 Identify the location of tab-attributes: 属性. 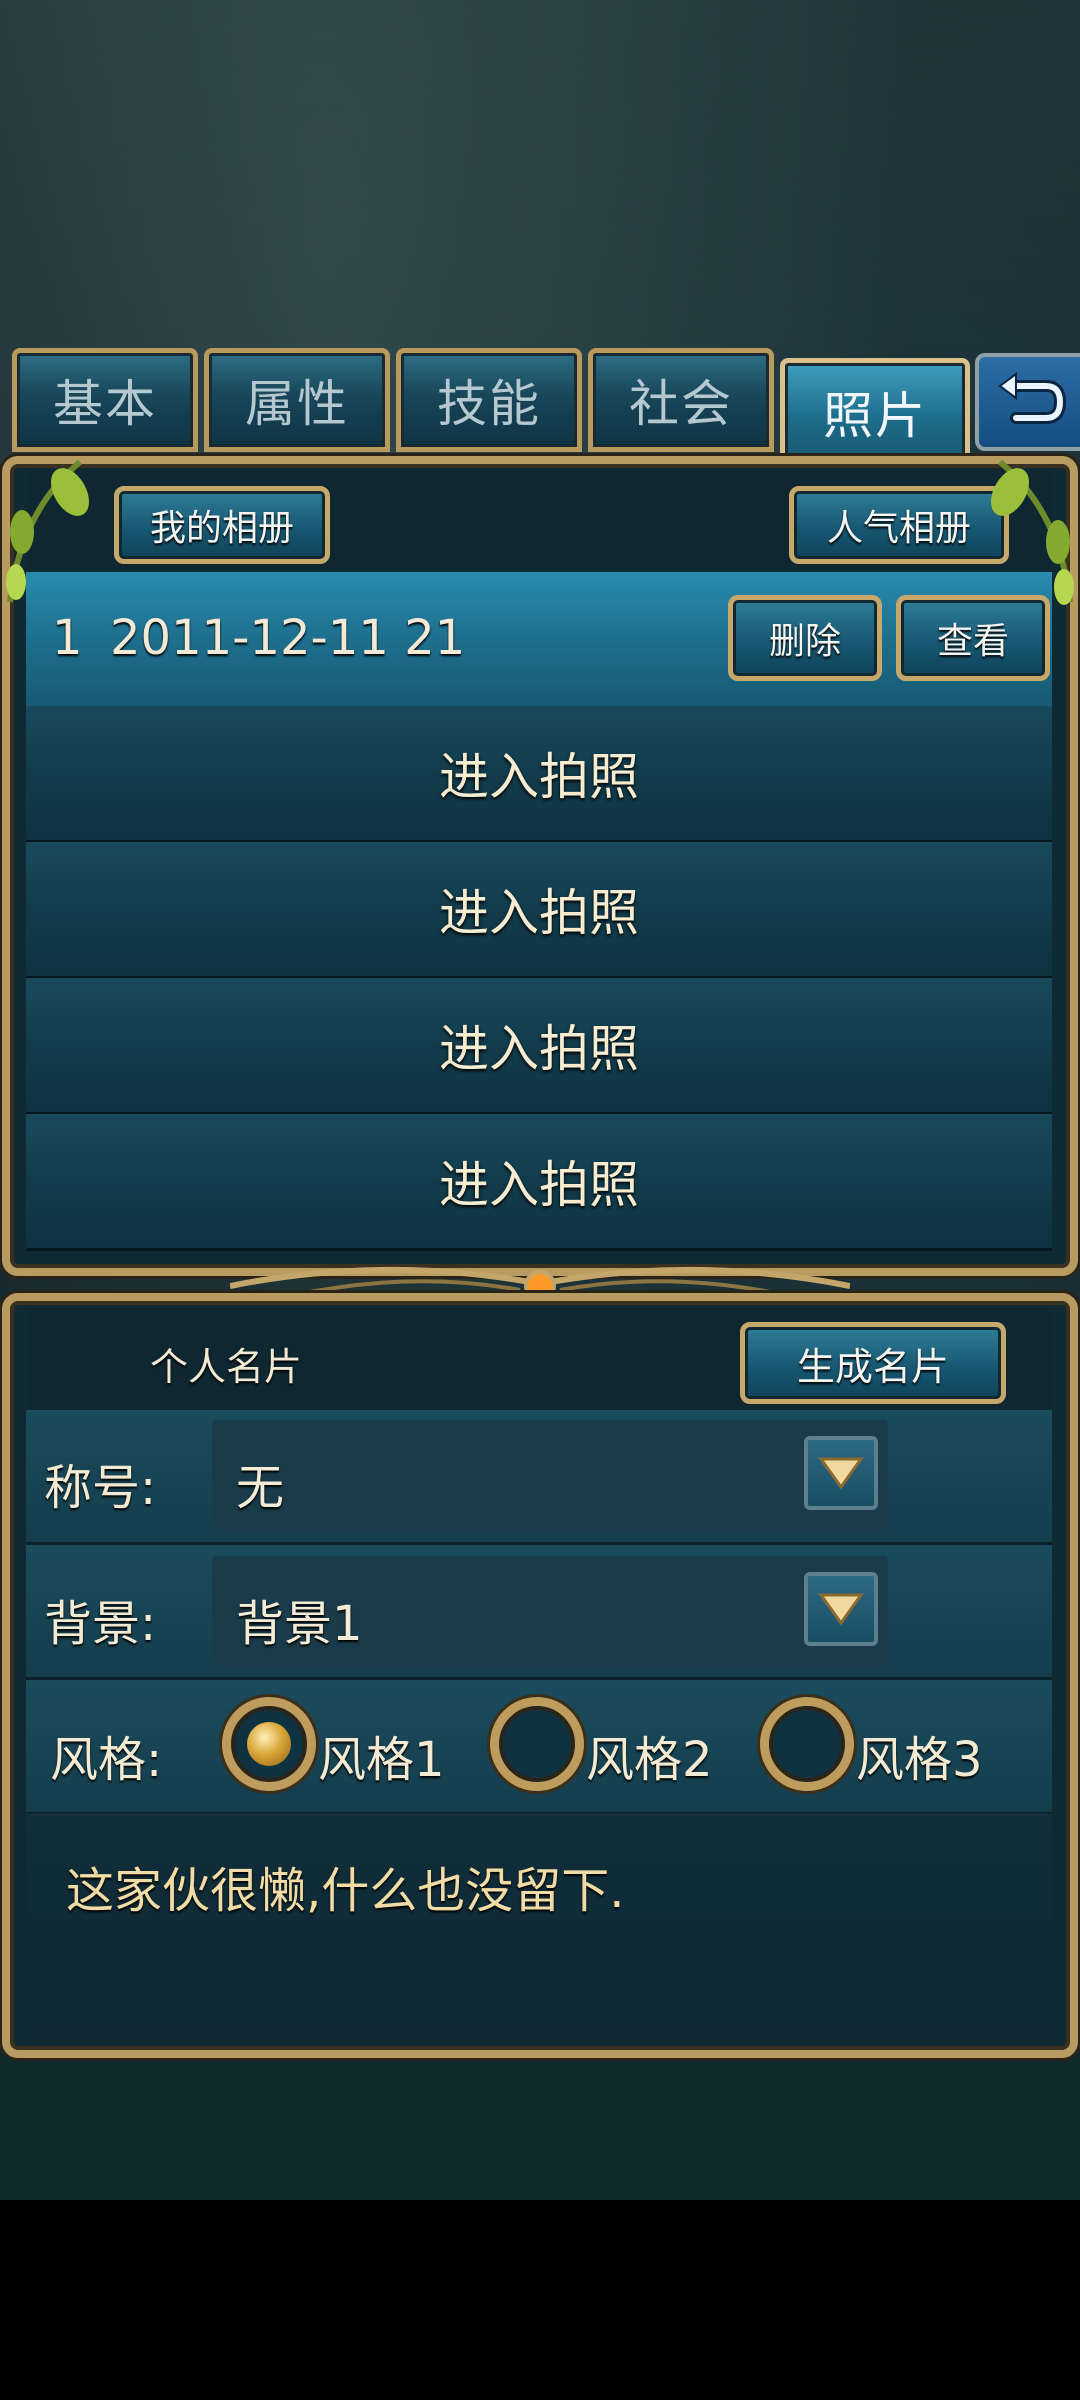
(297, 400).